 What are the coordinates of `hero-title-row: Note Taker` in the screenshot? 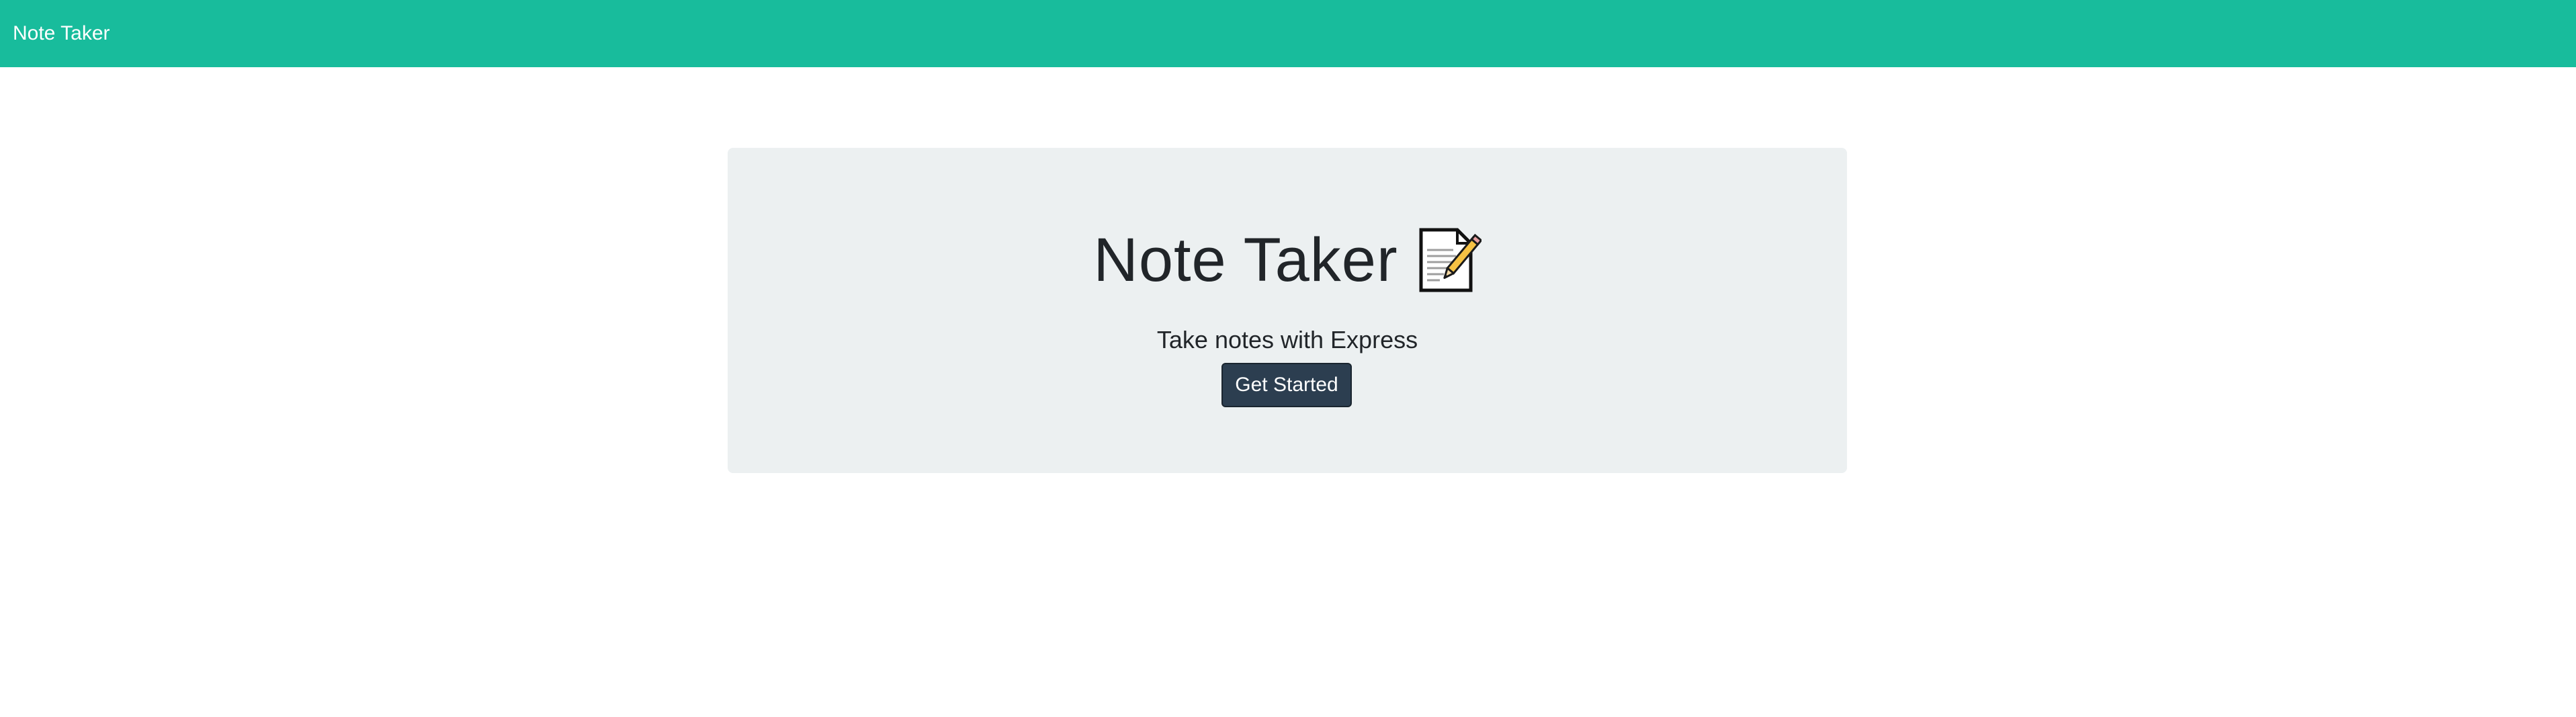 It's located at (1287, 260).